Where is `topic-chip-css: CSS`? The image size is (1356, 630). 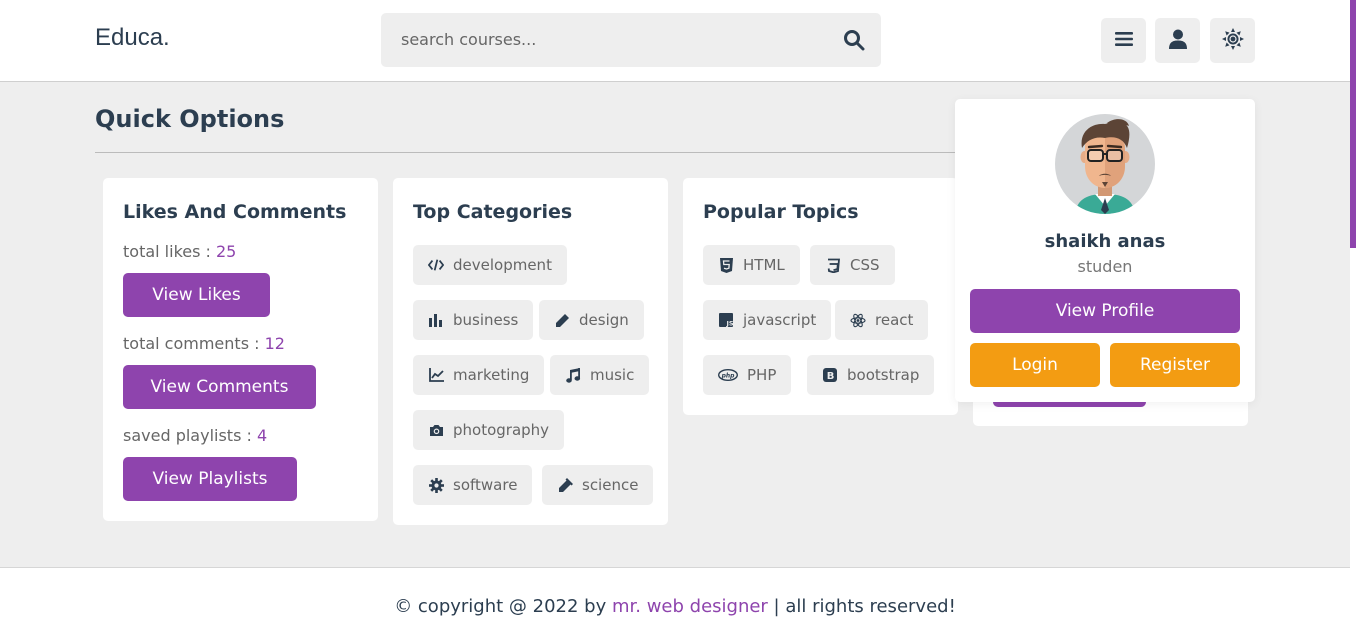
topic-chip-css: CSS is located at coordinates (852, 265).